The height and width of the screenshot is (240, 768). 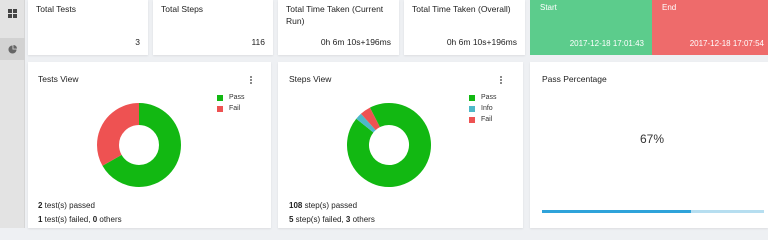 I want to click on steps-passed-count: 108, so click(x=296, y=205).